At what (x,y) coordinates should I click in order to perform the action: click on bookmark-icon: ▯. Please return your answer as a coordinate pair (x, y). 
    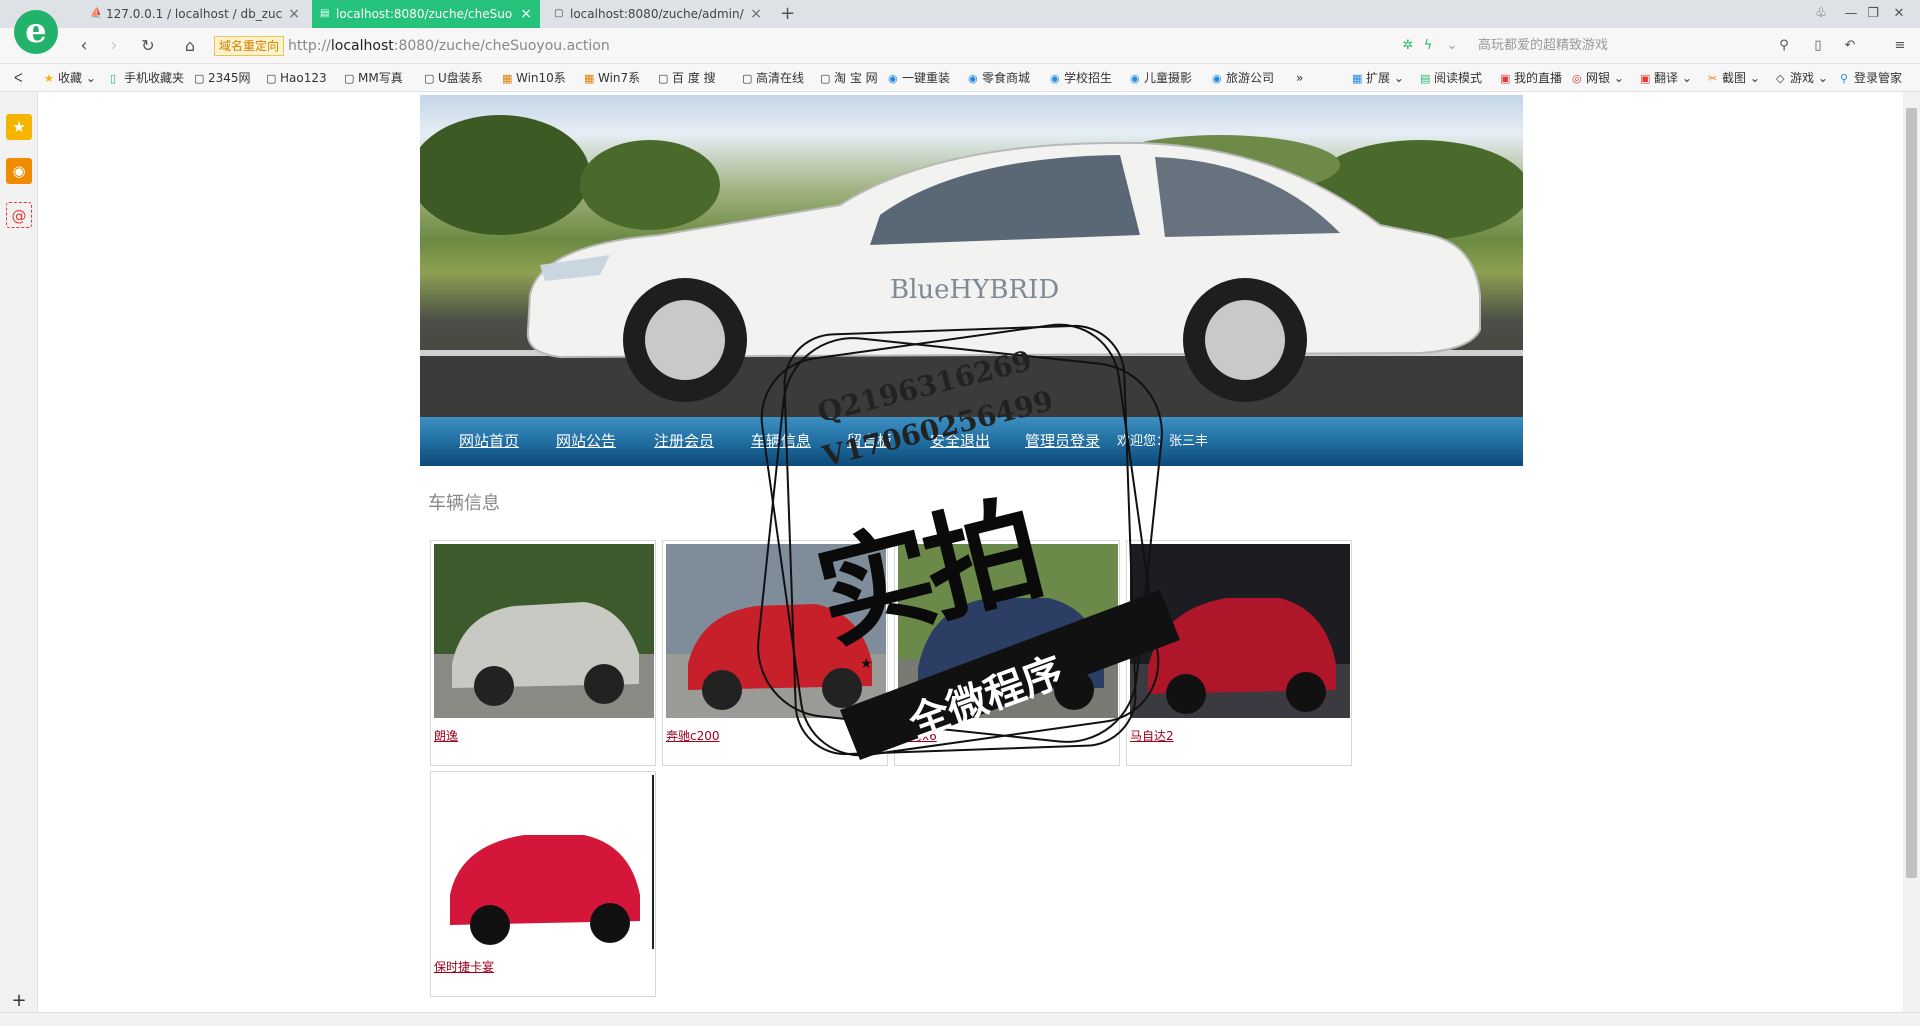
    Looking at the image, I should click on (1818, 46).